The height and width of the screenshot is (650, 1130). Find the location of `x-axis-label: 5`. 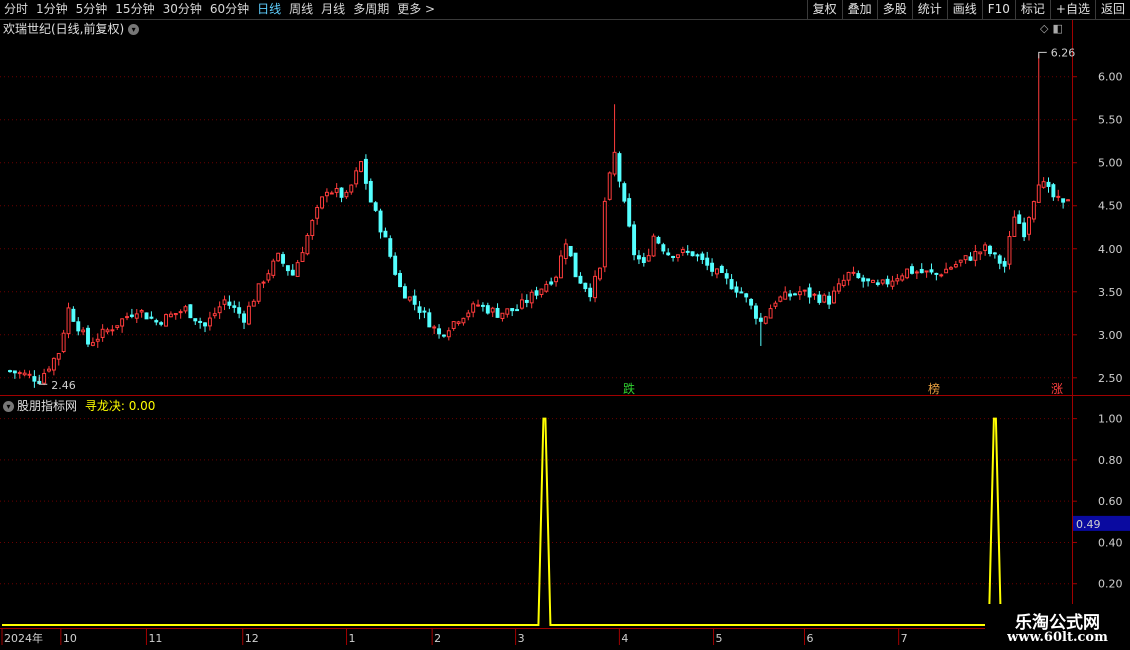

x-axis-label: 5 is located at coordinates (719, 638).